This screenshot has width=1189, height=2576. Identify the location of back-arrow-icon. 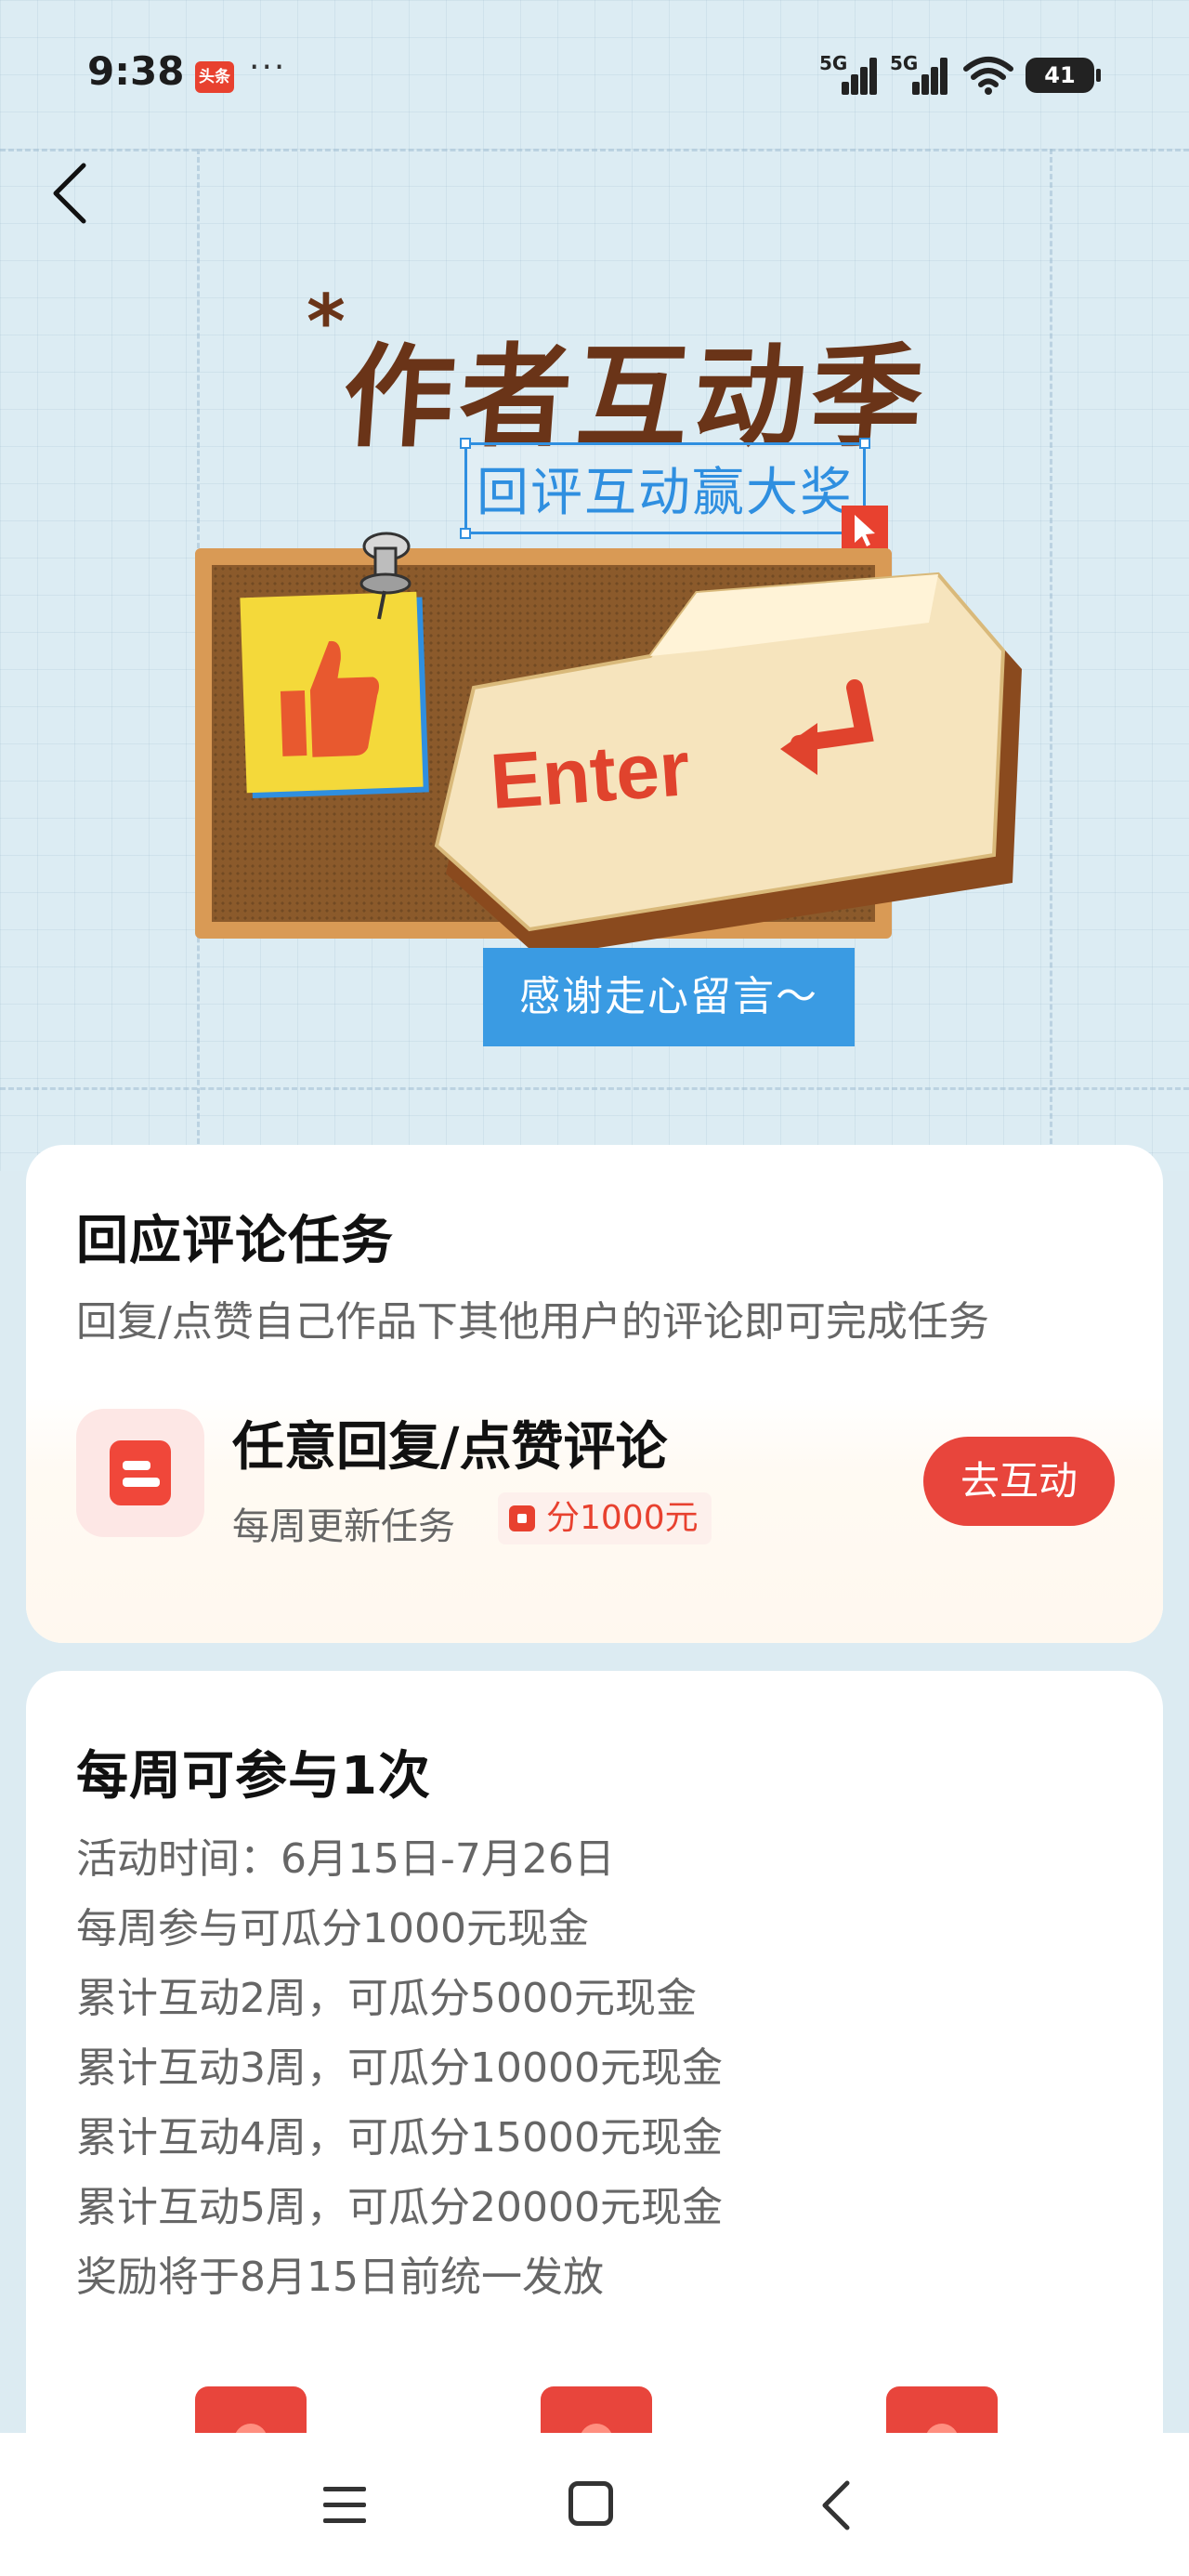
(74, 193).